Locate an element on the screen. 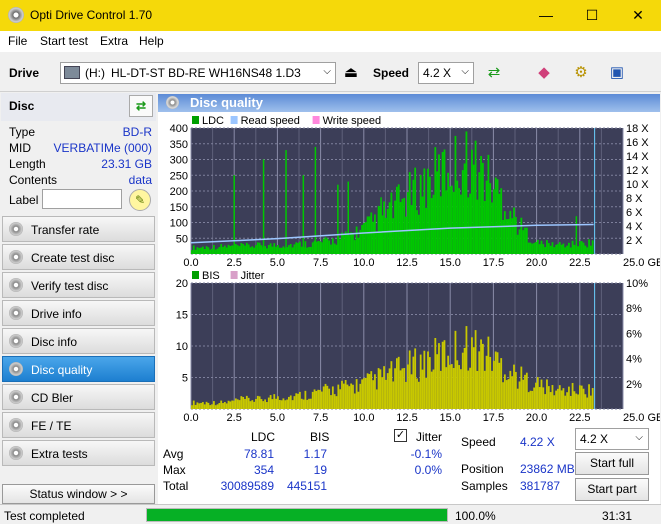 This screenshot has width=661, height=524. maximize-button: ☐ is located at coordinates (592, 15).